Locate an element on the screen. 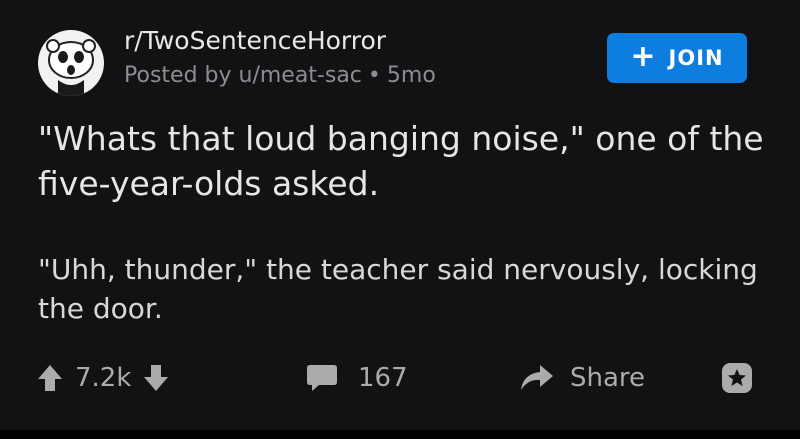  plus-icon: + is located at coordinates (643, 56).